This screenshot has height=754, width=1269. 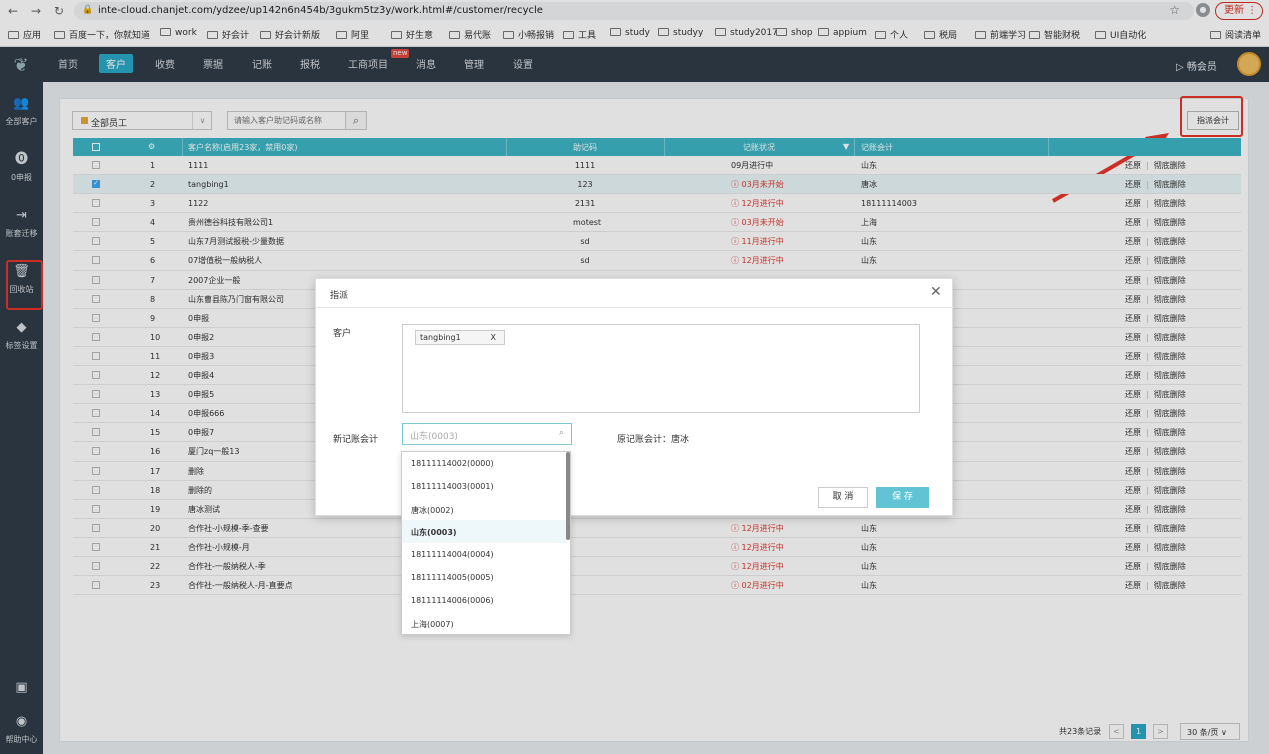 What do you see at coordinates (339, 296) in the screenshot?
I see `modal-title: 指派` at bounding box center [339, 296].